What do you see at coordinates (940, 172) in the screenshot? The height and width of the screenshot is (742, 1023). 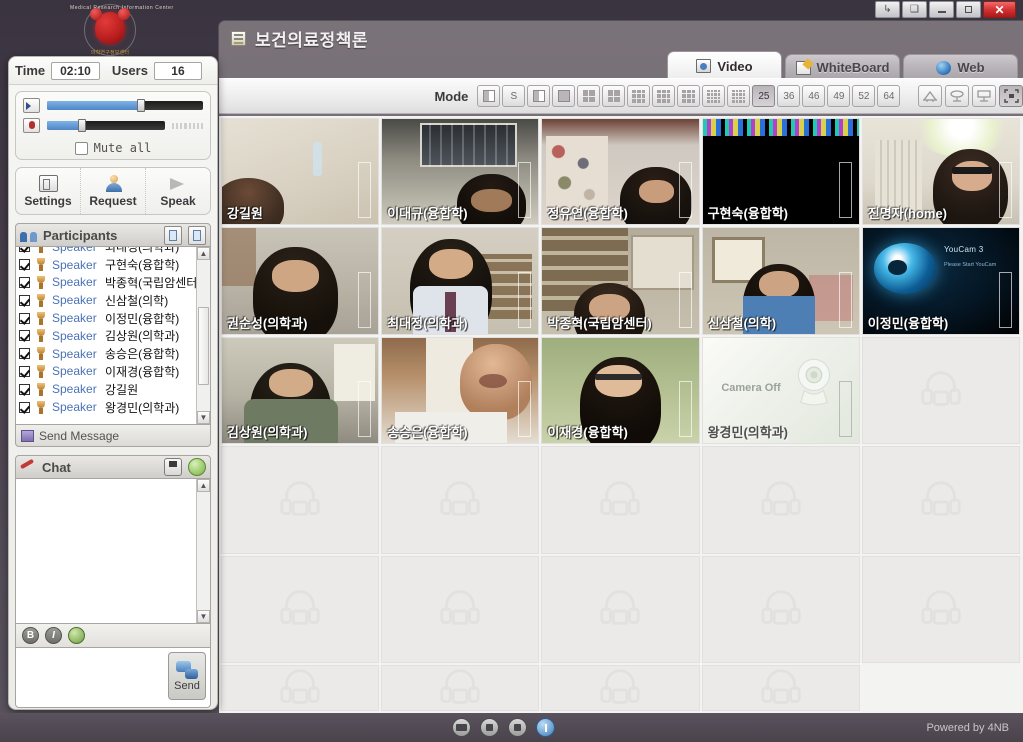 I see `video-cell: 진명자(home)` at bounding box center [940, 172].